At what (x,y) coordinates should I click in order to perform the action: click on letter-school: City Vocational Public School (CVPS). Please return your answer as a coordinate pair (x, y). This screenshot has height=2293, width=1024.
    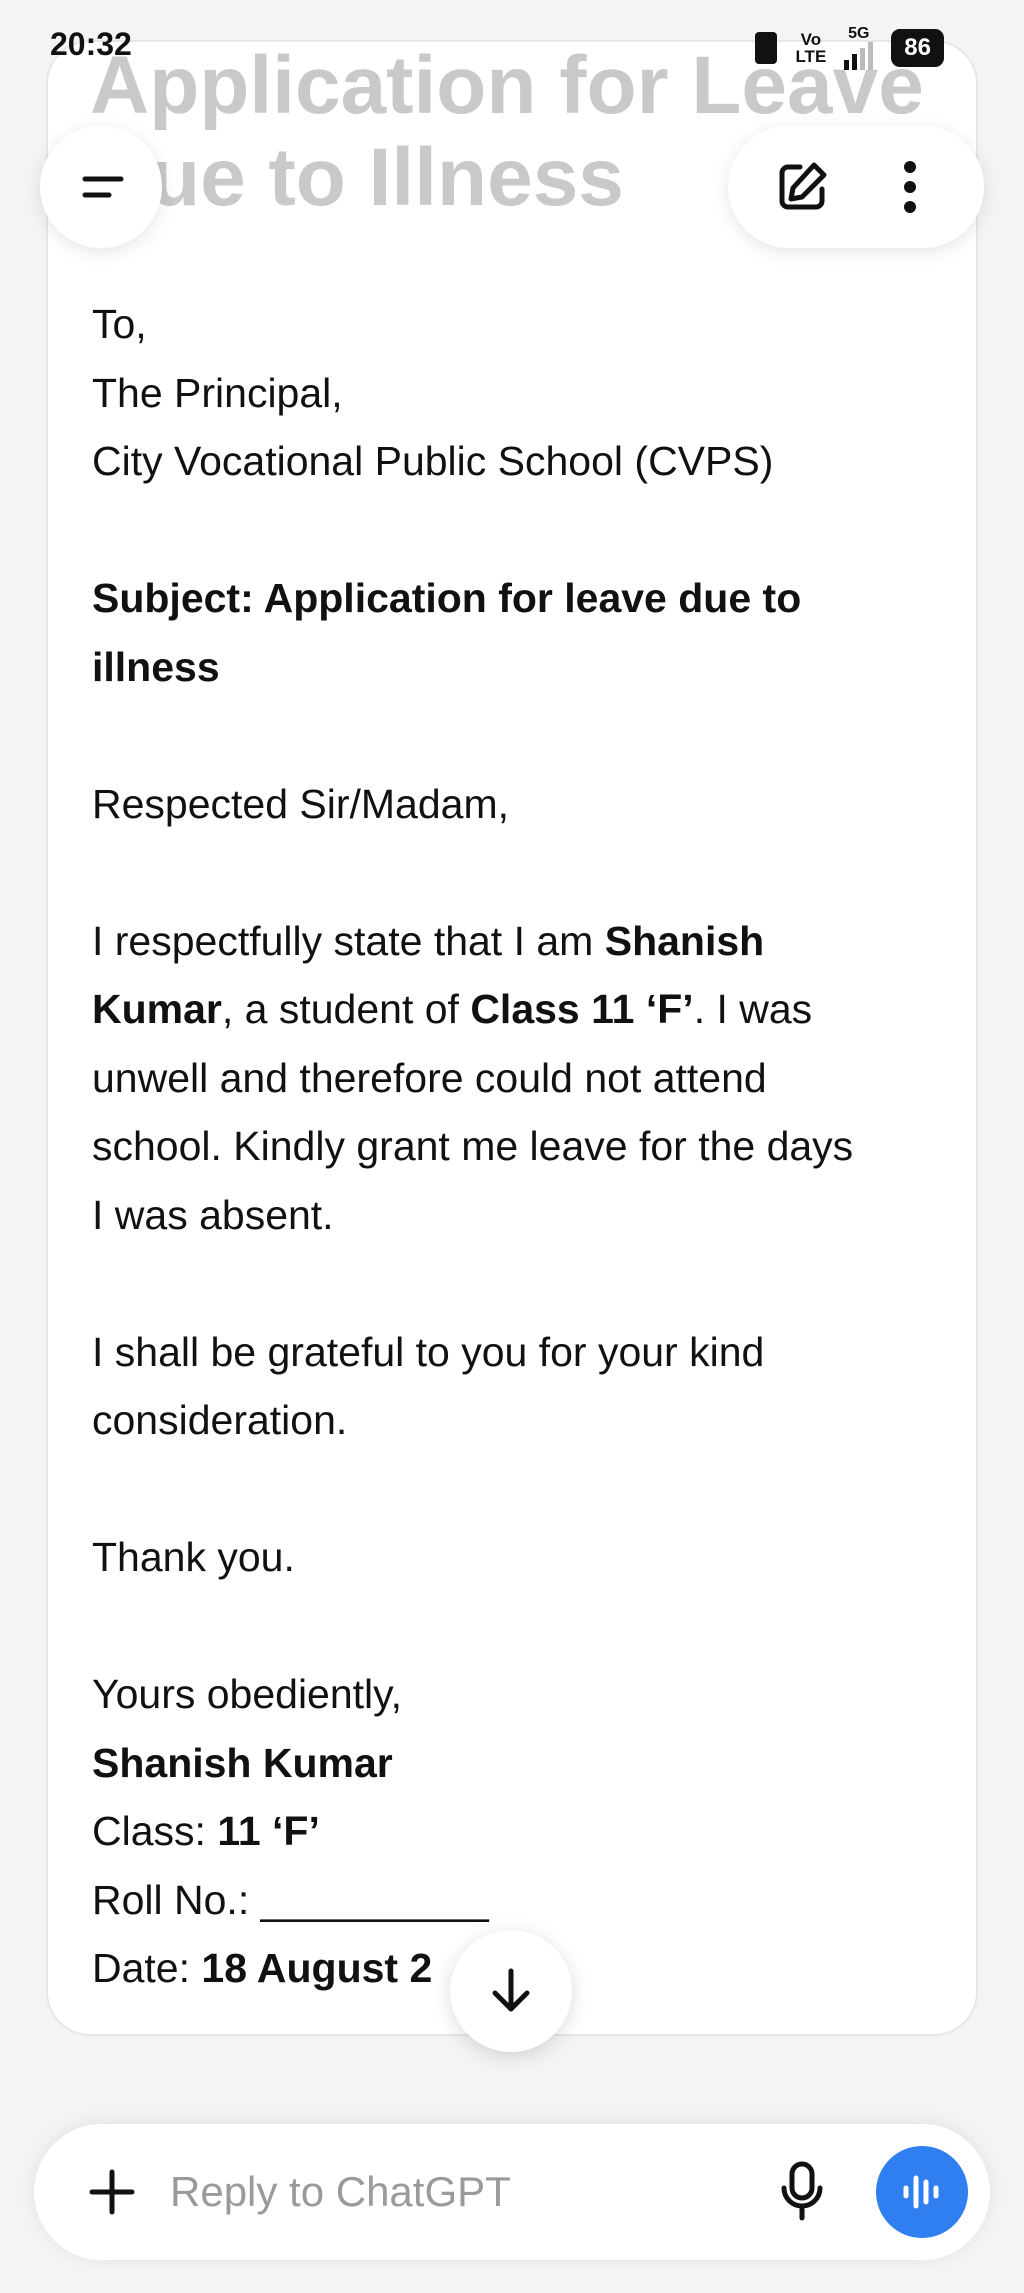
    Looking at the image, I should click on (433, 461).